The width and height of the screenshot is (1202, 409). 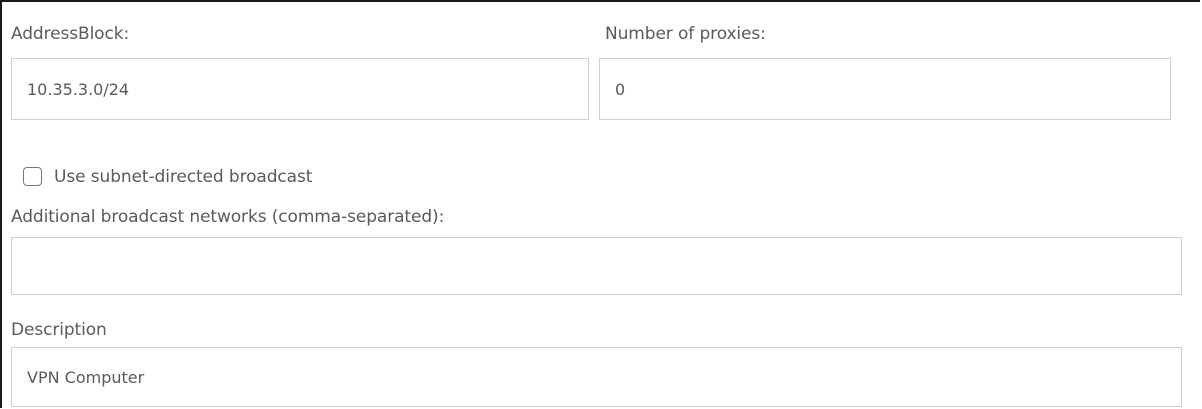 What do you see at coordinates (300, 89) in the screenshot?
I see `address-block-input` at bounding box center [300, 89].